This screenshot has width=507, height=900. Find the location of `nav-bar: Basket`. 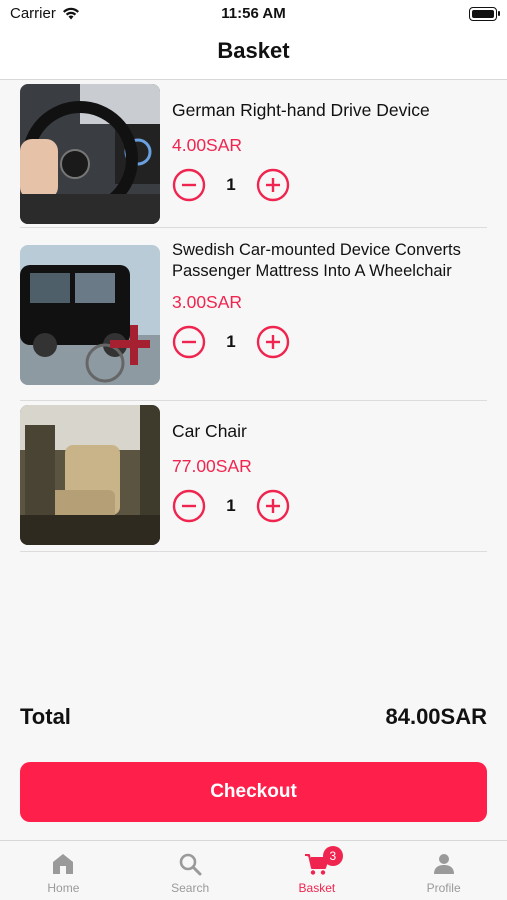

nav-bar: Basket is located at coordinates (253, 54).